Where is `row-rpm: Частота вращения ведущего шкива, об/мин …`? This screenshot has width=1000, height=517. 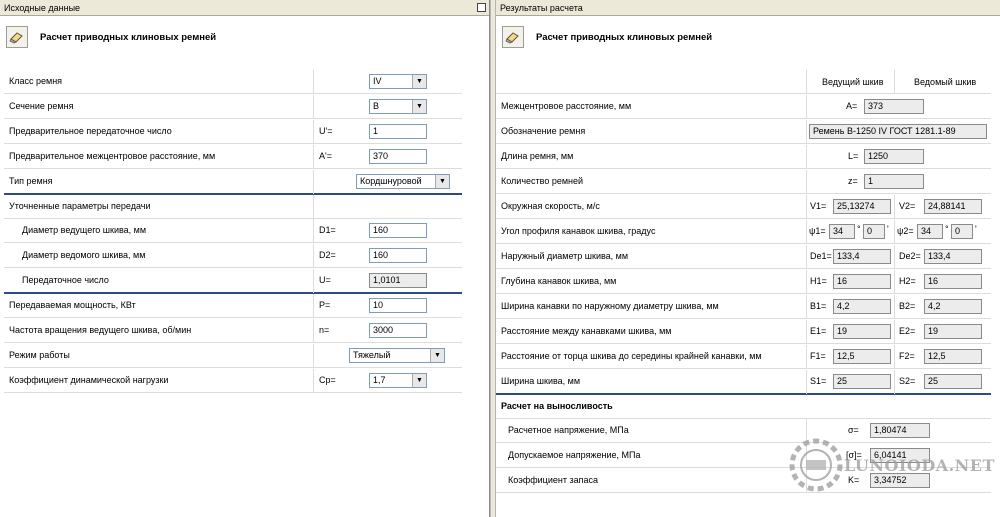 row-rpm: Частота вращения ведущего шкива, об/мин … is located at coordinates (233, 331).